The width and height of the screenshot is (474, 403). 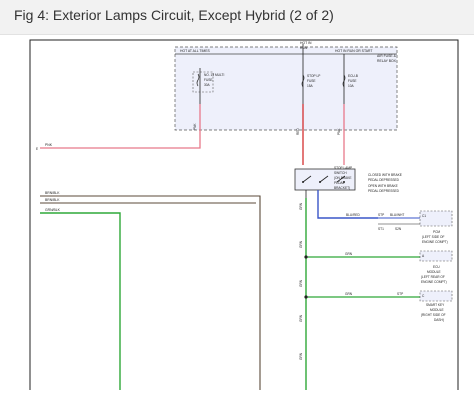 What do you see at coordinates (381, 229) in the screenshot?
I see `pcm-pin-2: ST1` at bounding box center [381, 229].